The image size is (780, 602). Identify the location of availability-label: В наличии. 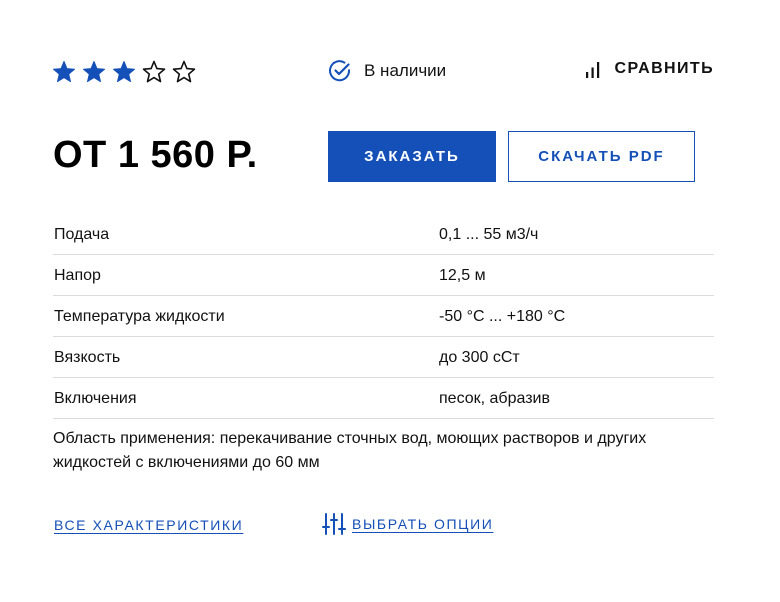
(405, 70).